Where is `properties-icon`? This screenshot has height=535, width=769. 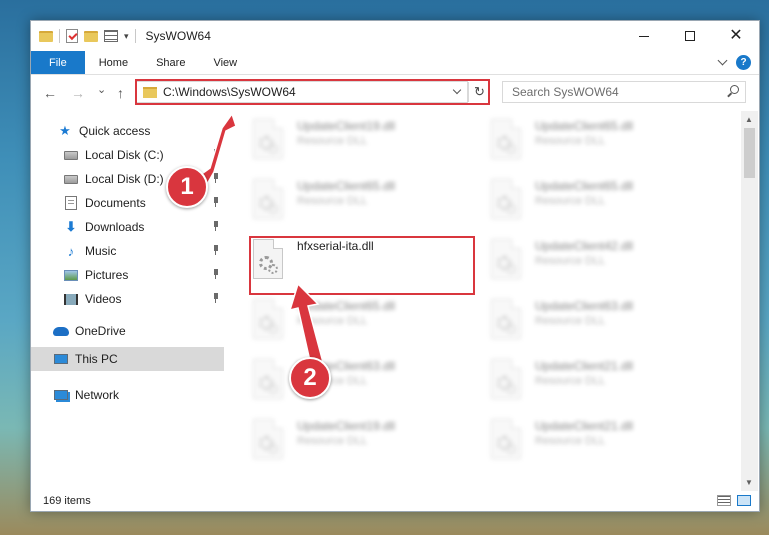
properties-icon is located at coordinates (72, 36).